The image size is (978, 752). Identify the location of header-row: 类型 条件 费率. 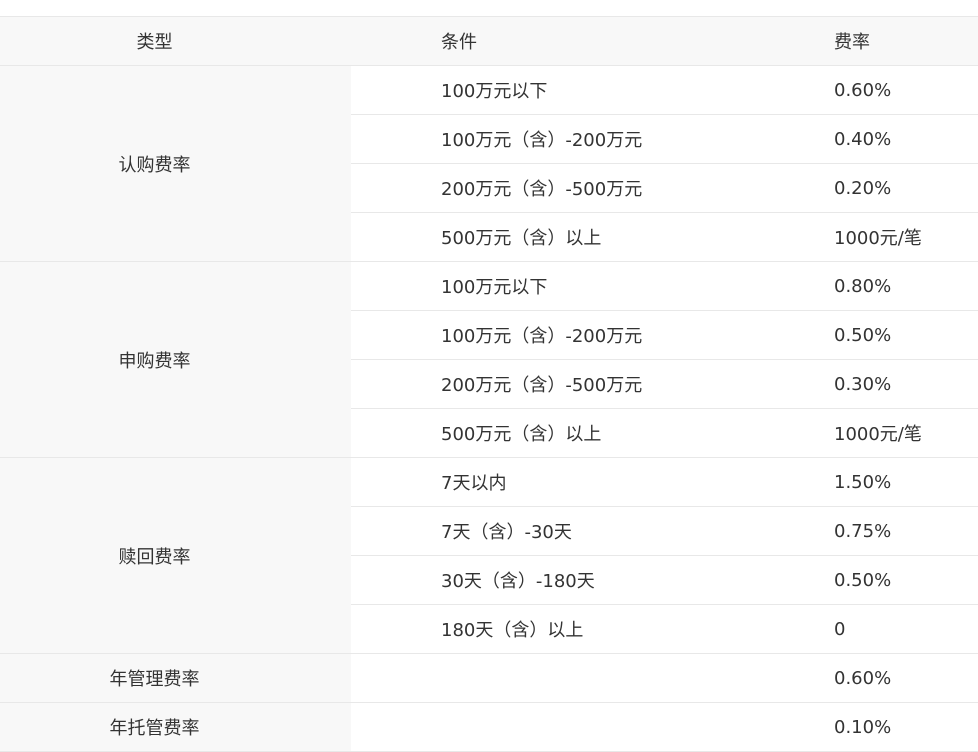
(489, 41).